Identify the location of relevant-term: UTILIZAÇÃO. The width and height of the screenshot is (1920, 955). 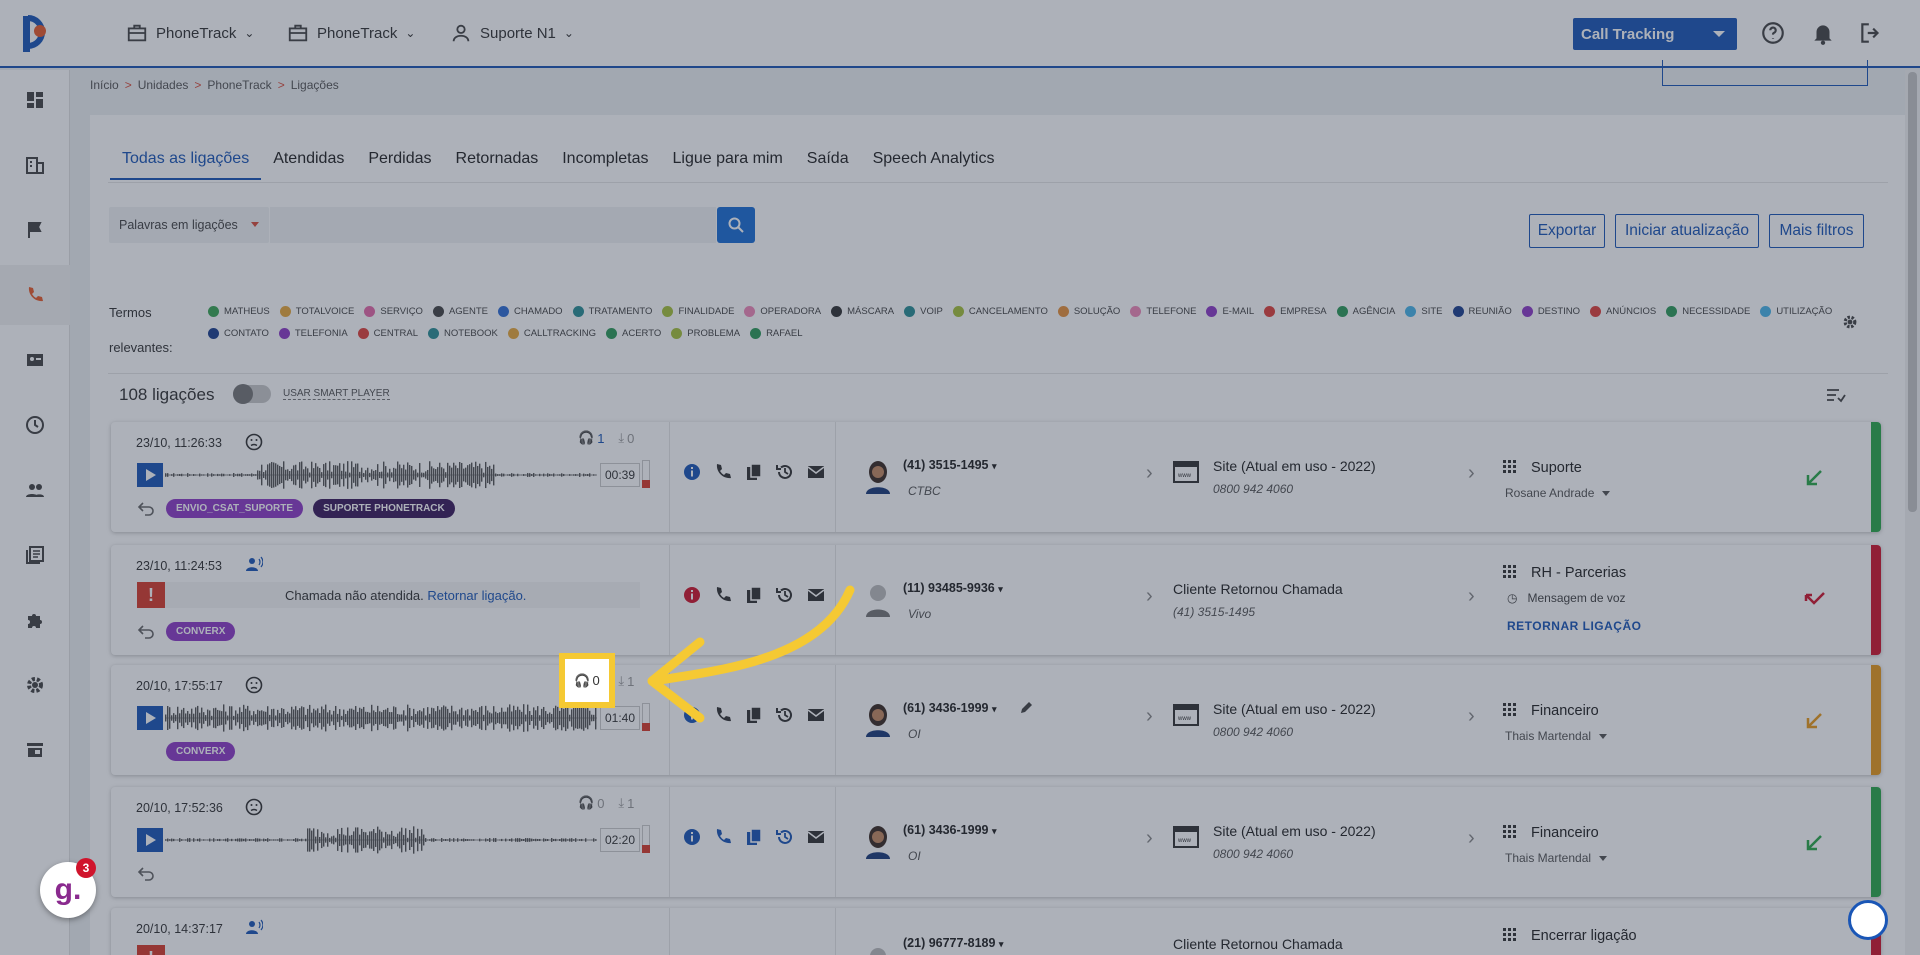
(1796, 311).